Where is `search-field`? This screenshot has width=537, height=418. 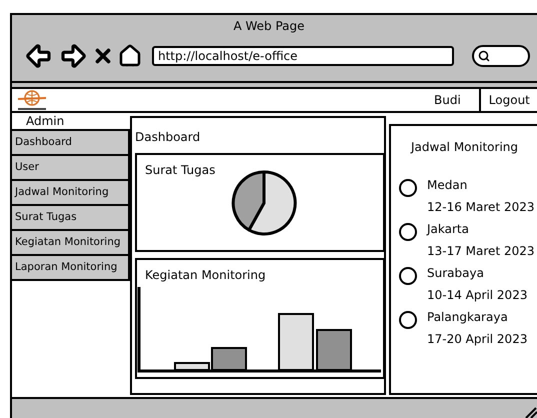 search-field is located at coordinates (501, 56).